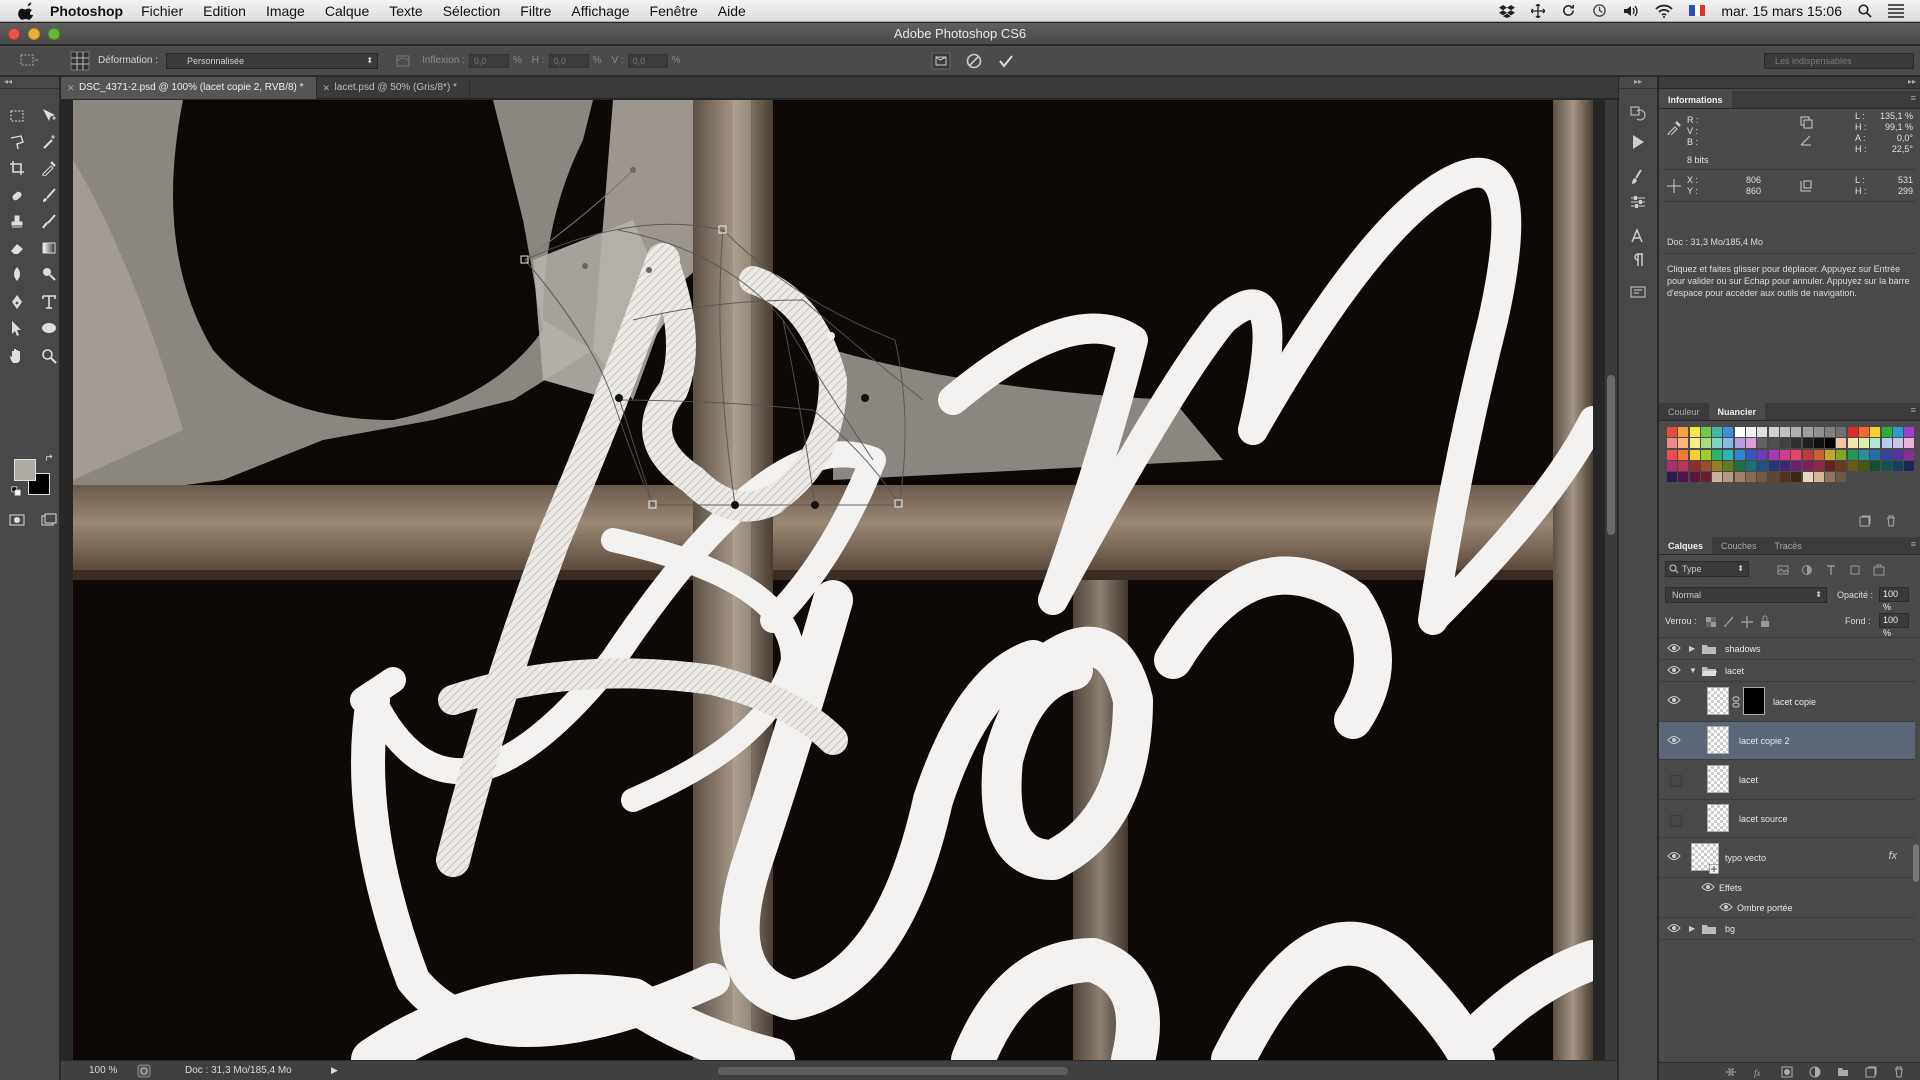 The width and height of the screenshot is (1920, 1080). I want to click on warp-orientation-icon, so click(403, 61).